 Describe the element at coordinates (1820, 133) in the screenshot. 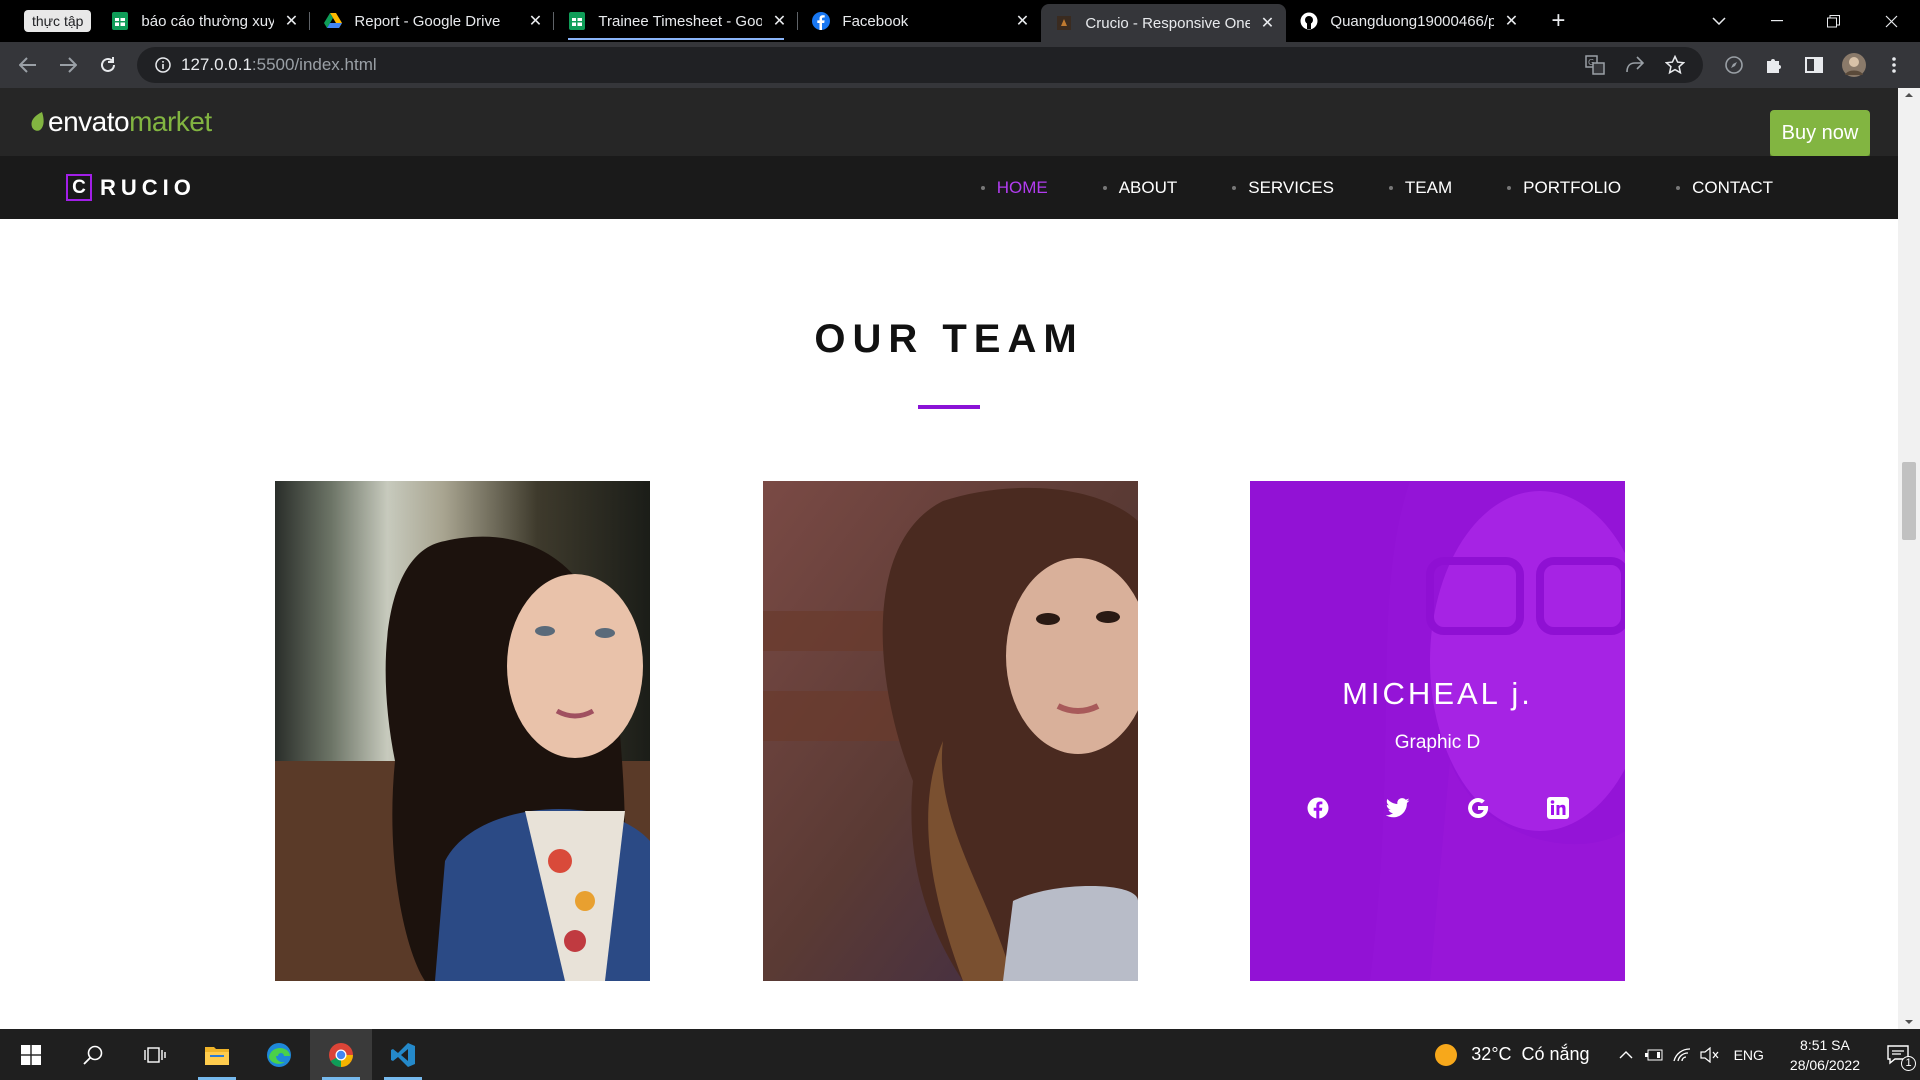

I see `buy-now-button: Buy now` at that location.